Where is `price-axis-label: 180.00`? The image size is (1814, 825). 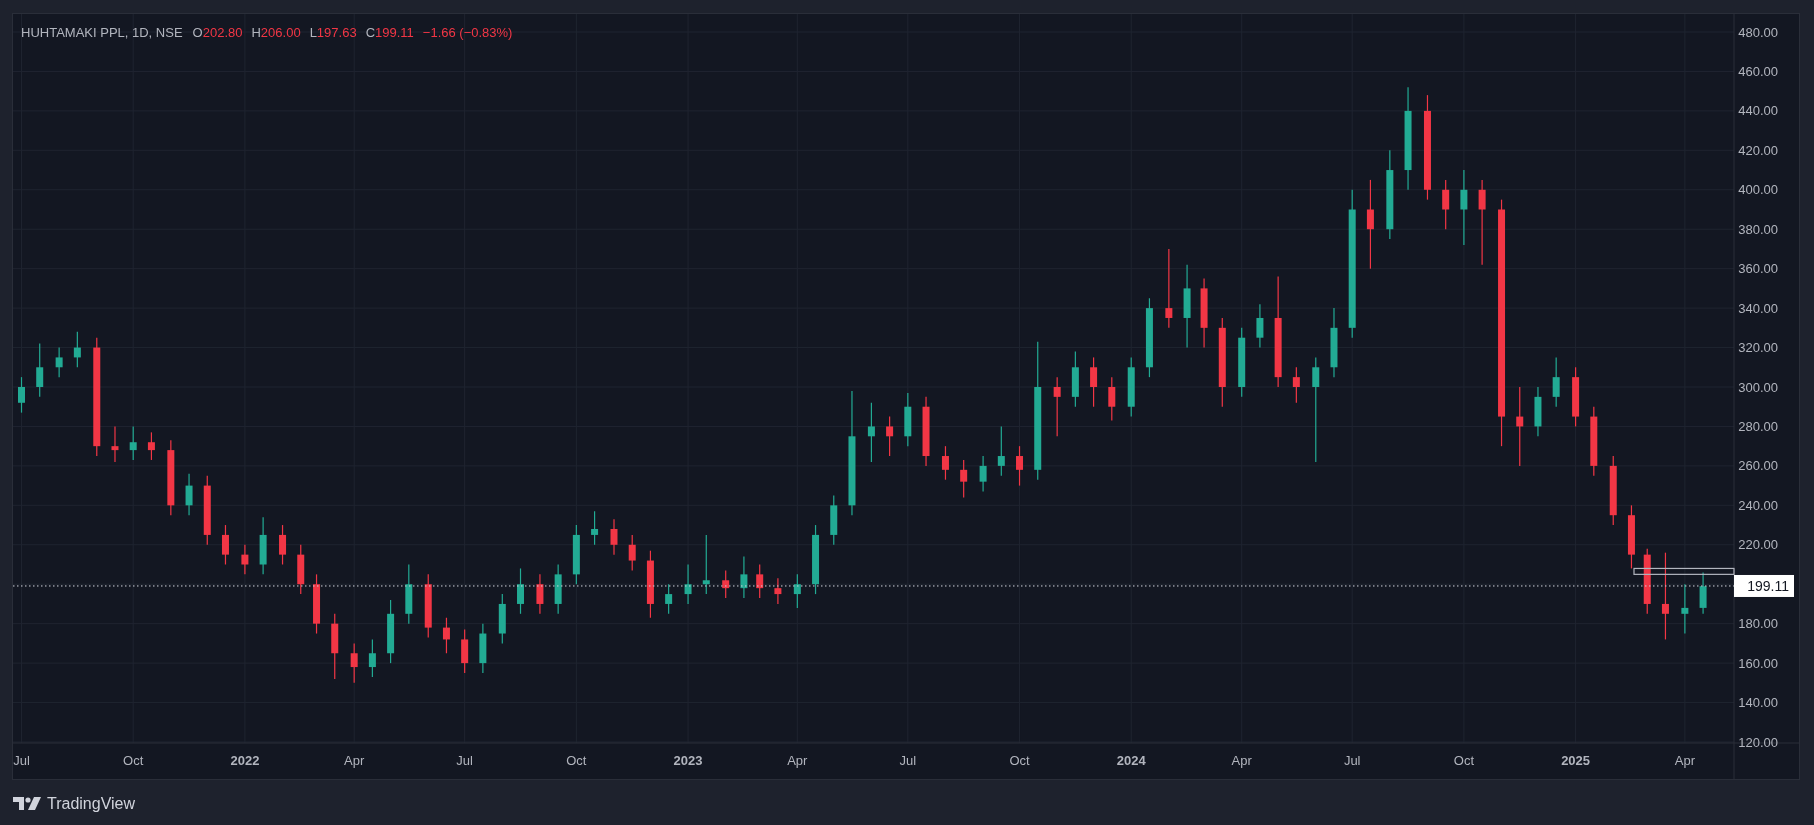
price-axis-label: 180.00 is located at coordinates (1758, 624).